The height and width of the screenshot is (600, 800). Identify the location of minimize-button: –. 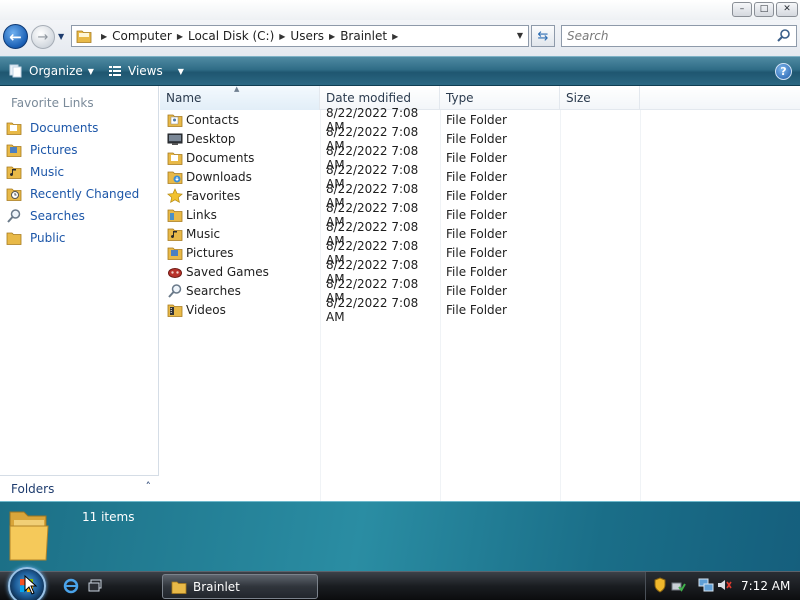
(742, 9).